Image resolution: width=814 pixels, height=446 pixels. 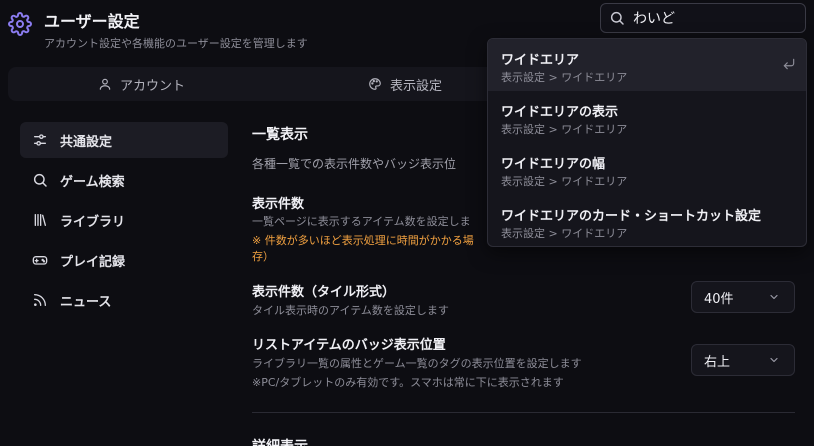 I want to click on suggestion-title: ワイドエリアの幅, so click(x=553, y=164).